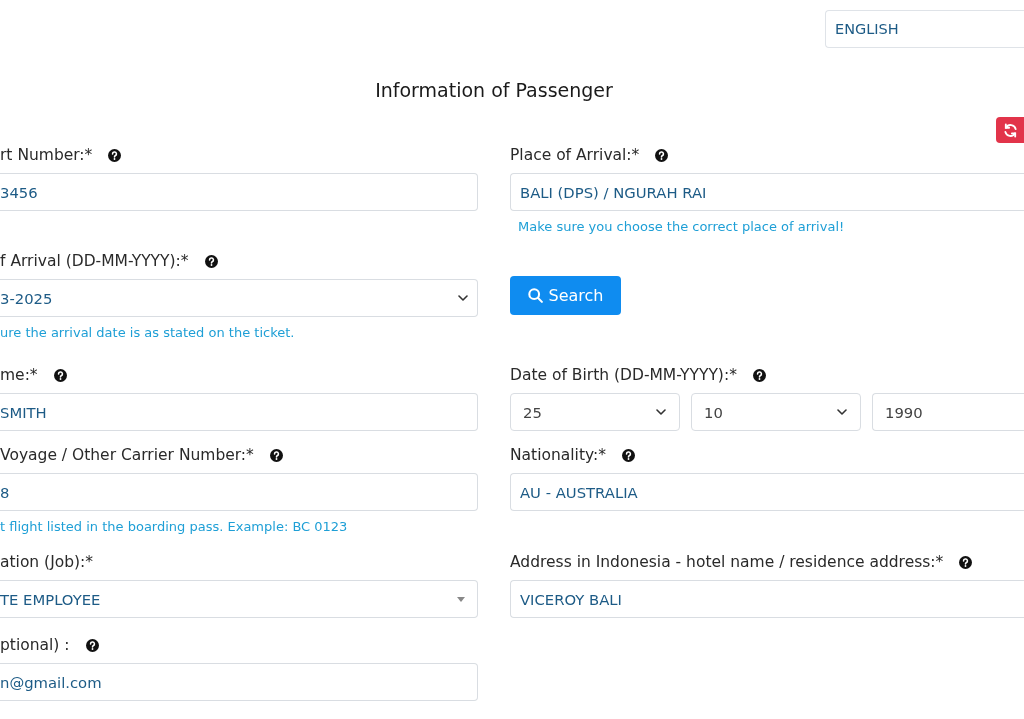 This screenshot has height=719, width=1024. I want to click on refresh-icon, so click(1010, 130).